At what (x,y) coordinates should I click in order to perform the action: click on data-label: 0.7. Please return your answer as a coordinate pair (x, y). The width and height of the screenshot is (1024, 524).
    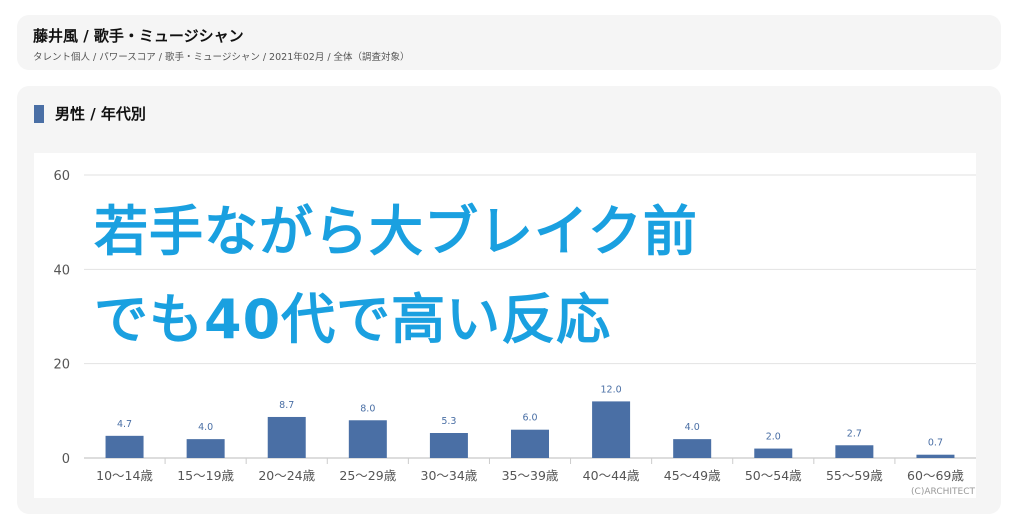
    Looking at the image, I should click on (935, 443).